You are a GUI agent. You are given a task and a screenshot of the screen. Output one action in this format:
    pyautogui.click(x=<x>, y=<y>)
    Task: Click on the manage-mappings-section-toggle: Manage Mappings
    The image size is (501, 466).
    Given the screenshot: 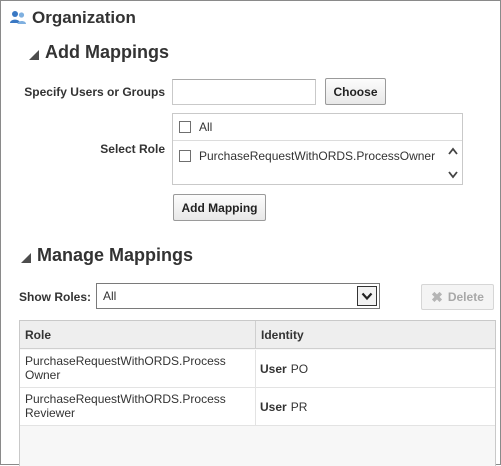 What is the action you would take?
    pyautogui.click(x=107, y=255)
    